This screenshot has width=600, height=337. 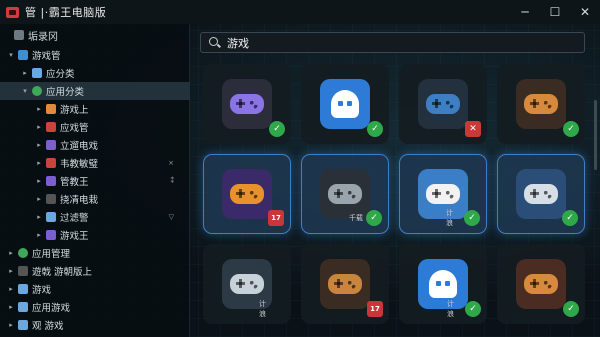 I want to click on sidebar-item-tail: ⁑, so click(x=172, y=181).